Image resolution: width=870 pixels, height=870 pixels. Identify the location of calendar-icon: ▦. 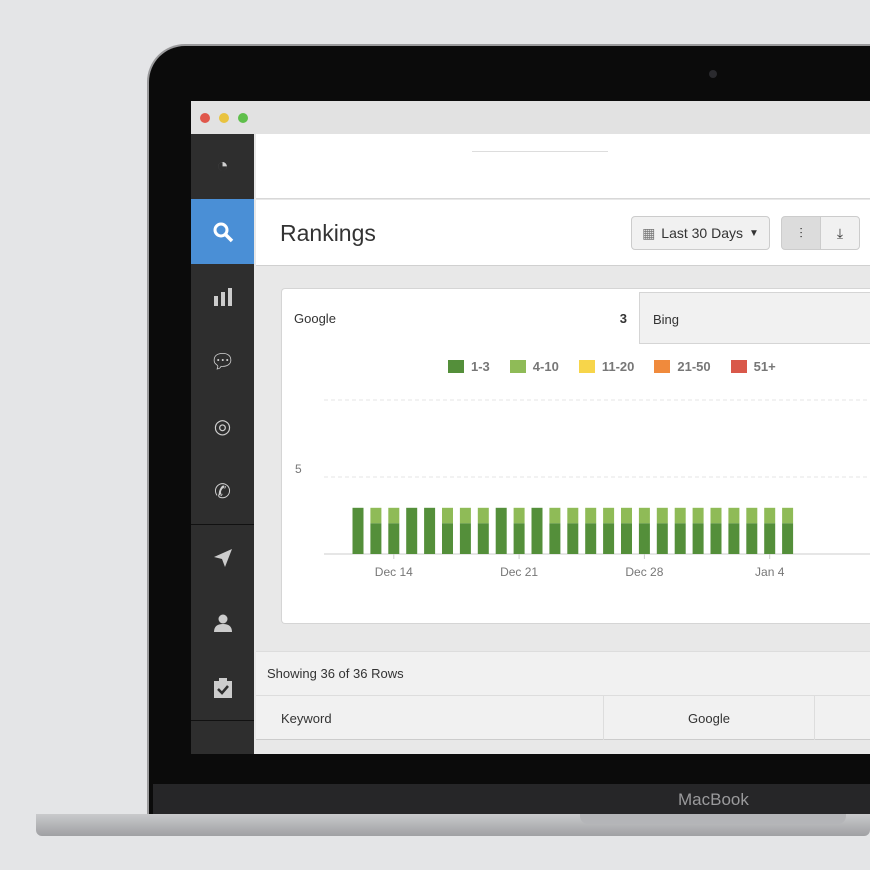
(649, 232).